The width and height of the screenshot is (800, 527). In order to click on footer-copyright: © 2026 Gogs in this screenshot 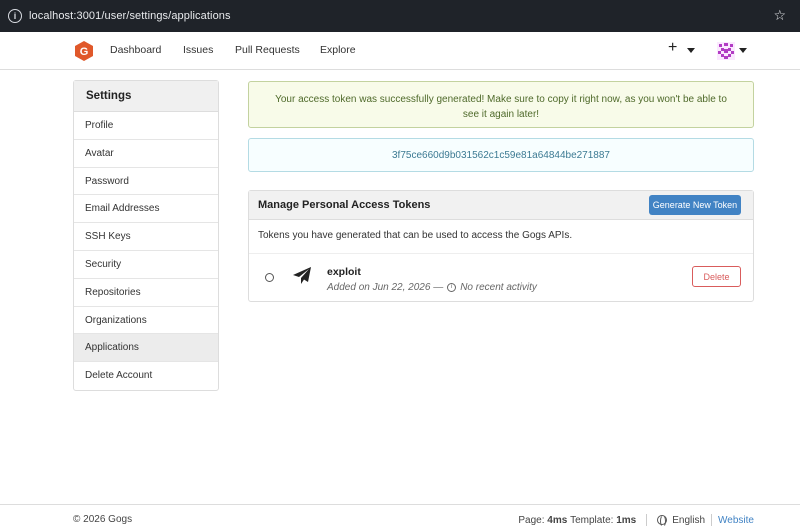, I will do `click(103, 519)`.